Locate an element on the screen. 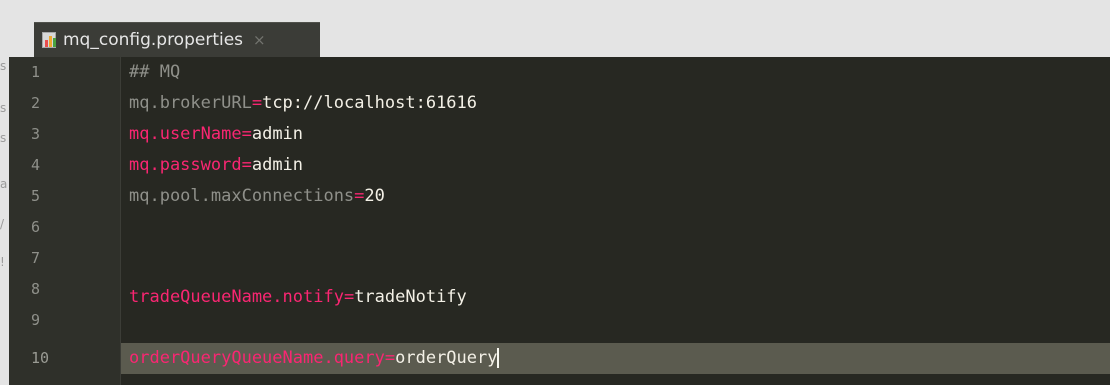  property-key: mq.pool.maxConnections is located at coordinates (242, 196).